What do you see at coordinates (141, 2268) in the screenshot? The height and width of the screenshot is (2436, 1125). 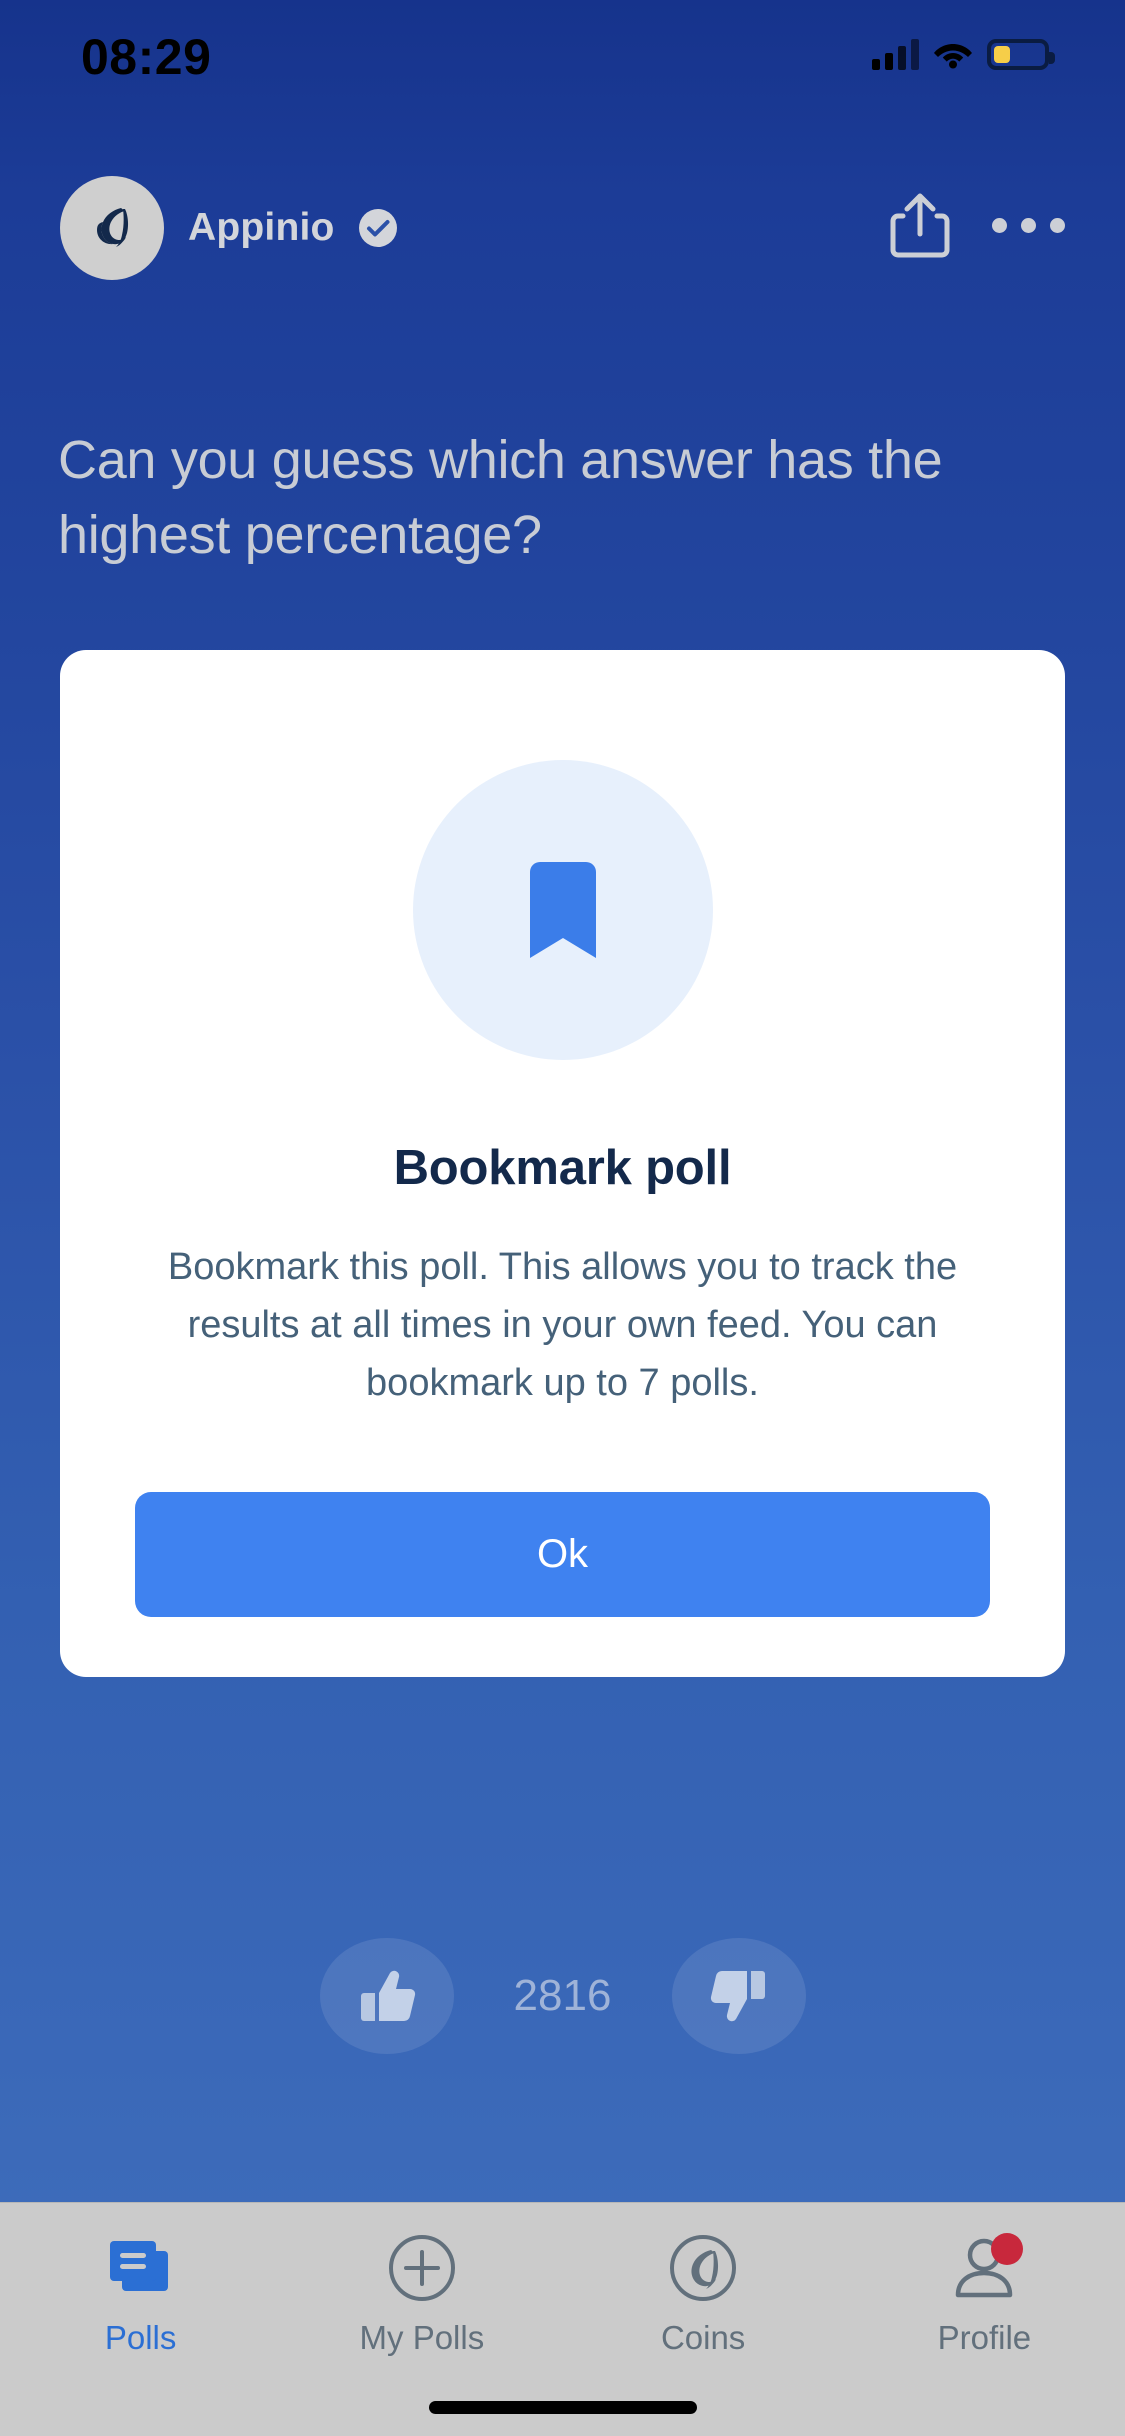 I see `polls-stack-icon` at bounding box center [141, 2268].